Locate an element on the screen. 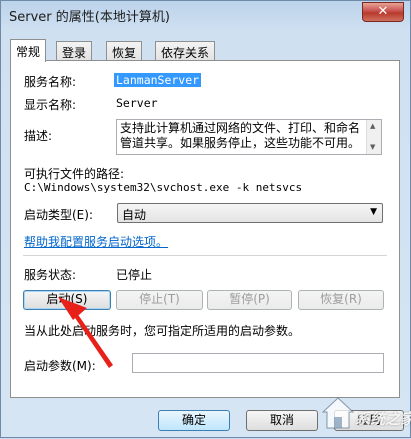 This screenshot has width=411, height=439. service-status-label: 服务状态: is located at coordinates (50, 275).